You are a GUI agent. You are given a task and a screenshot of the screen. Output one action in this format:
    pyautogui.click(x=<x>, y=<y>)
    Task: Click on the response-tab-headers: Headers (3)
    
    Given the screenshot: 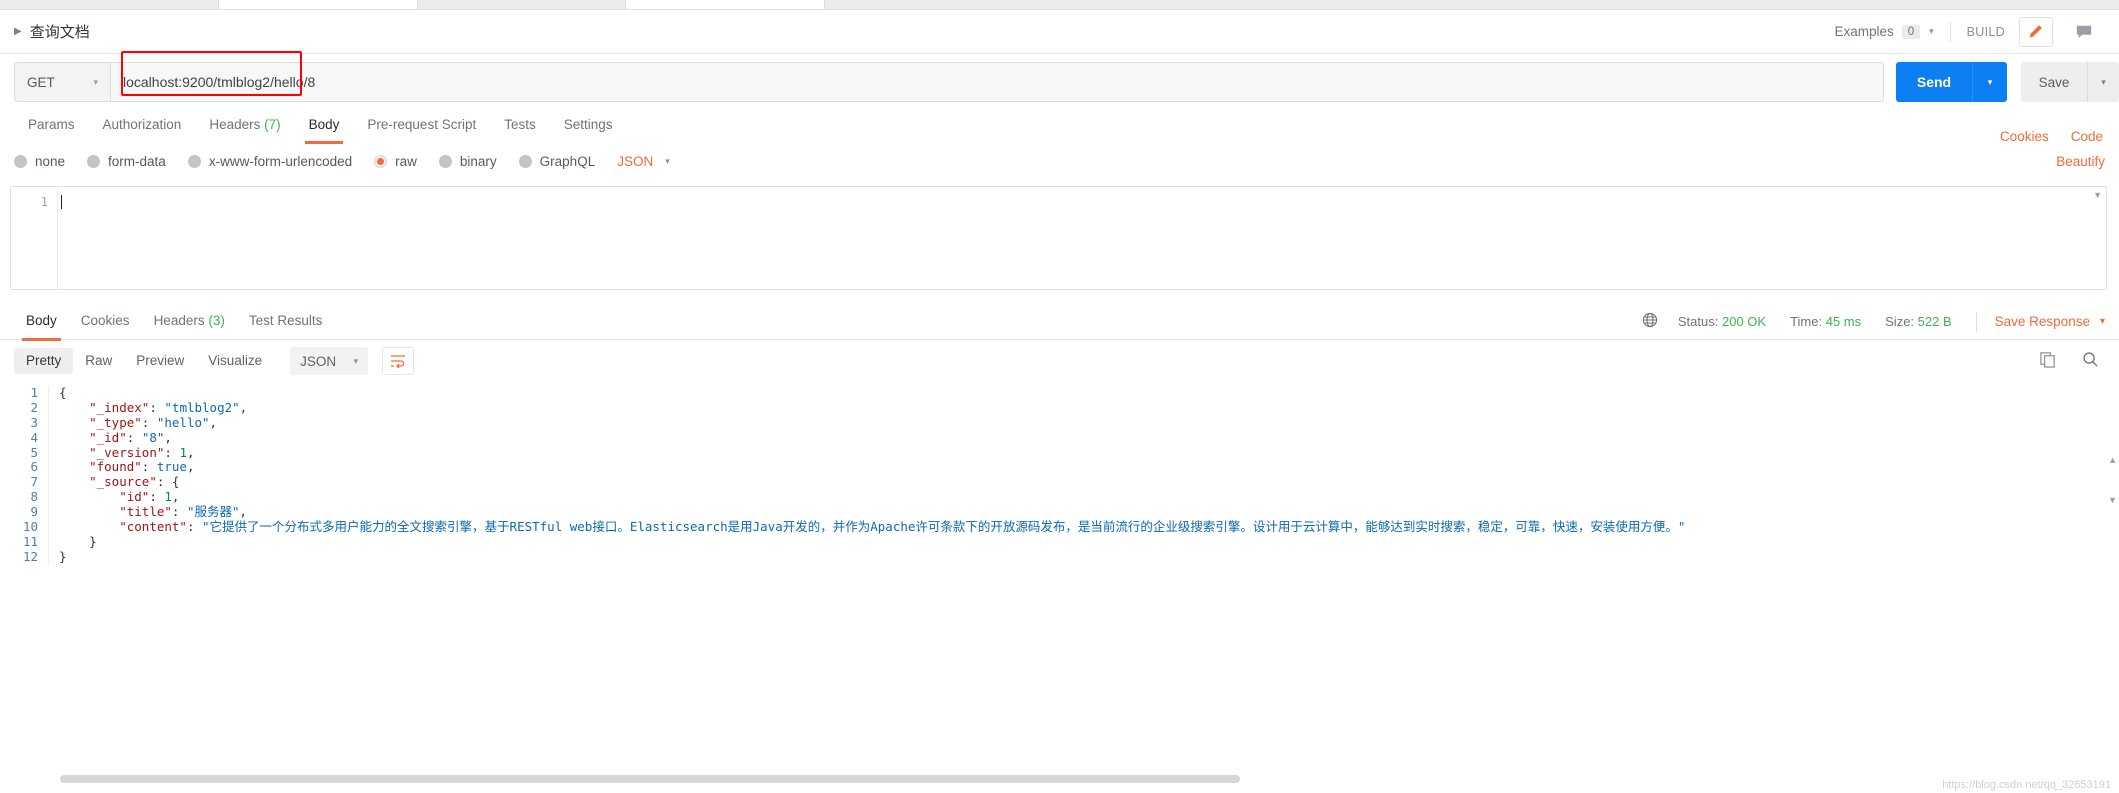 What is the action you would take?
    pyautogui.click(x=189, y=322)
    